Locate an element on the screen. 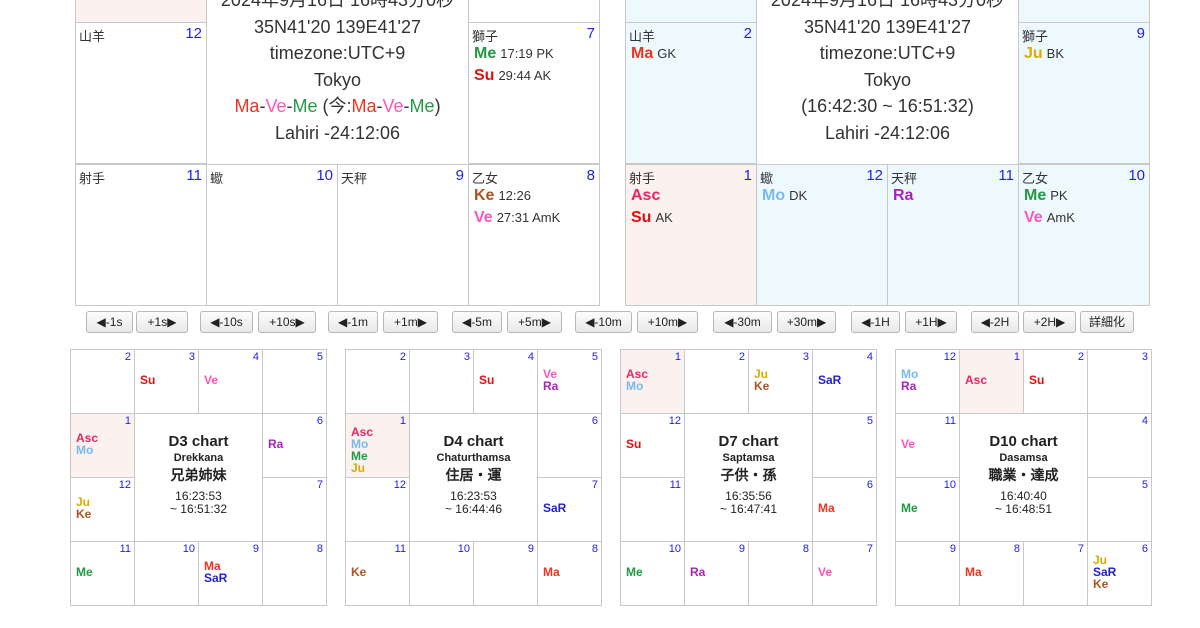 The width and height of the screenshot is (1200, 628). house-number: 12 is located at coordinates (874, 175).